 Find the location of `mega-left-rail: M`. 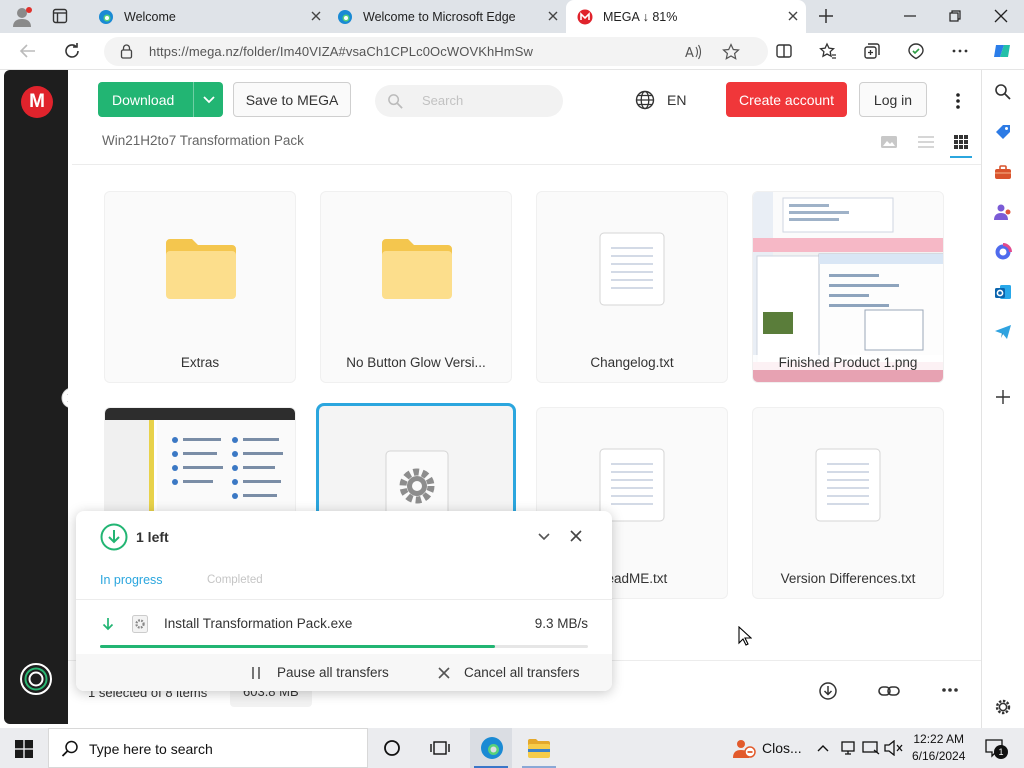

mega-left-rail: M is located at coordinates (36, 397).